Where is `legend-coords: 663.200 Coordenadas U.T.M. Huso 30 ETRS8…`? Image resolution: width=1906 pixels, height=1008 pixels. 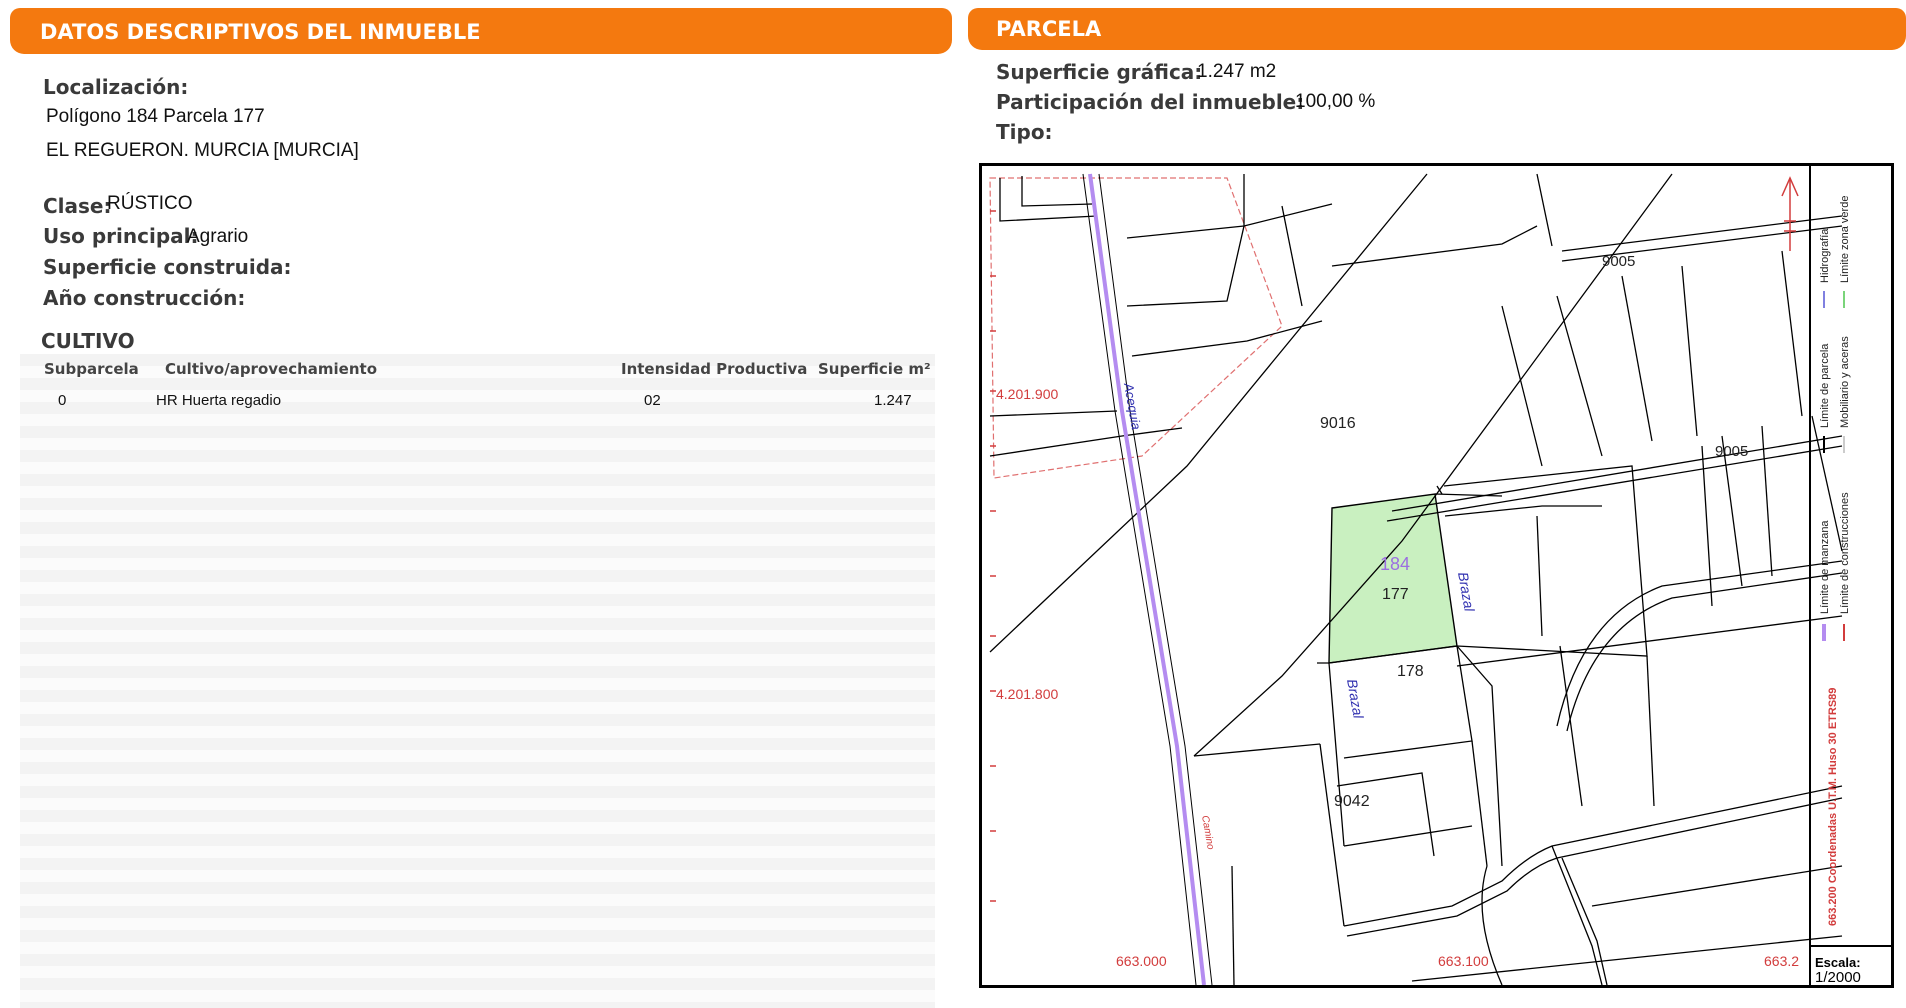
legend-coords: 663.200 Coordenadas U.T.M. Huso 30 ETRS8… is located at coordinates (1833, 807).